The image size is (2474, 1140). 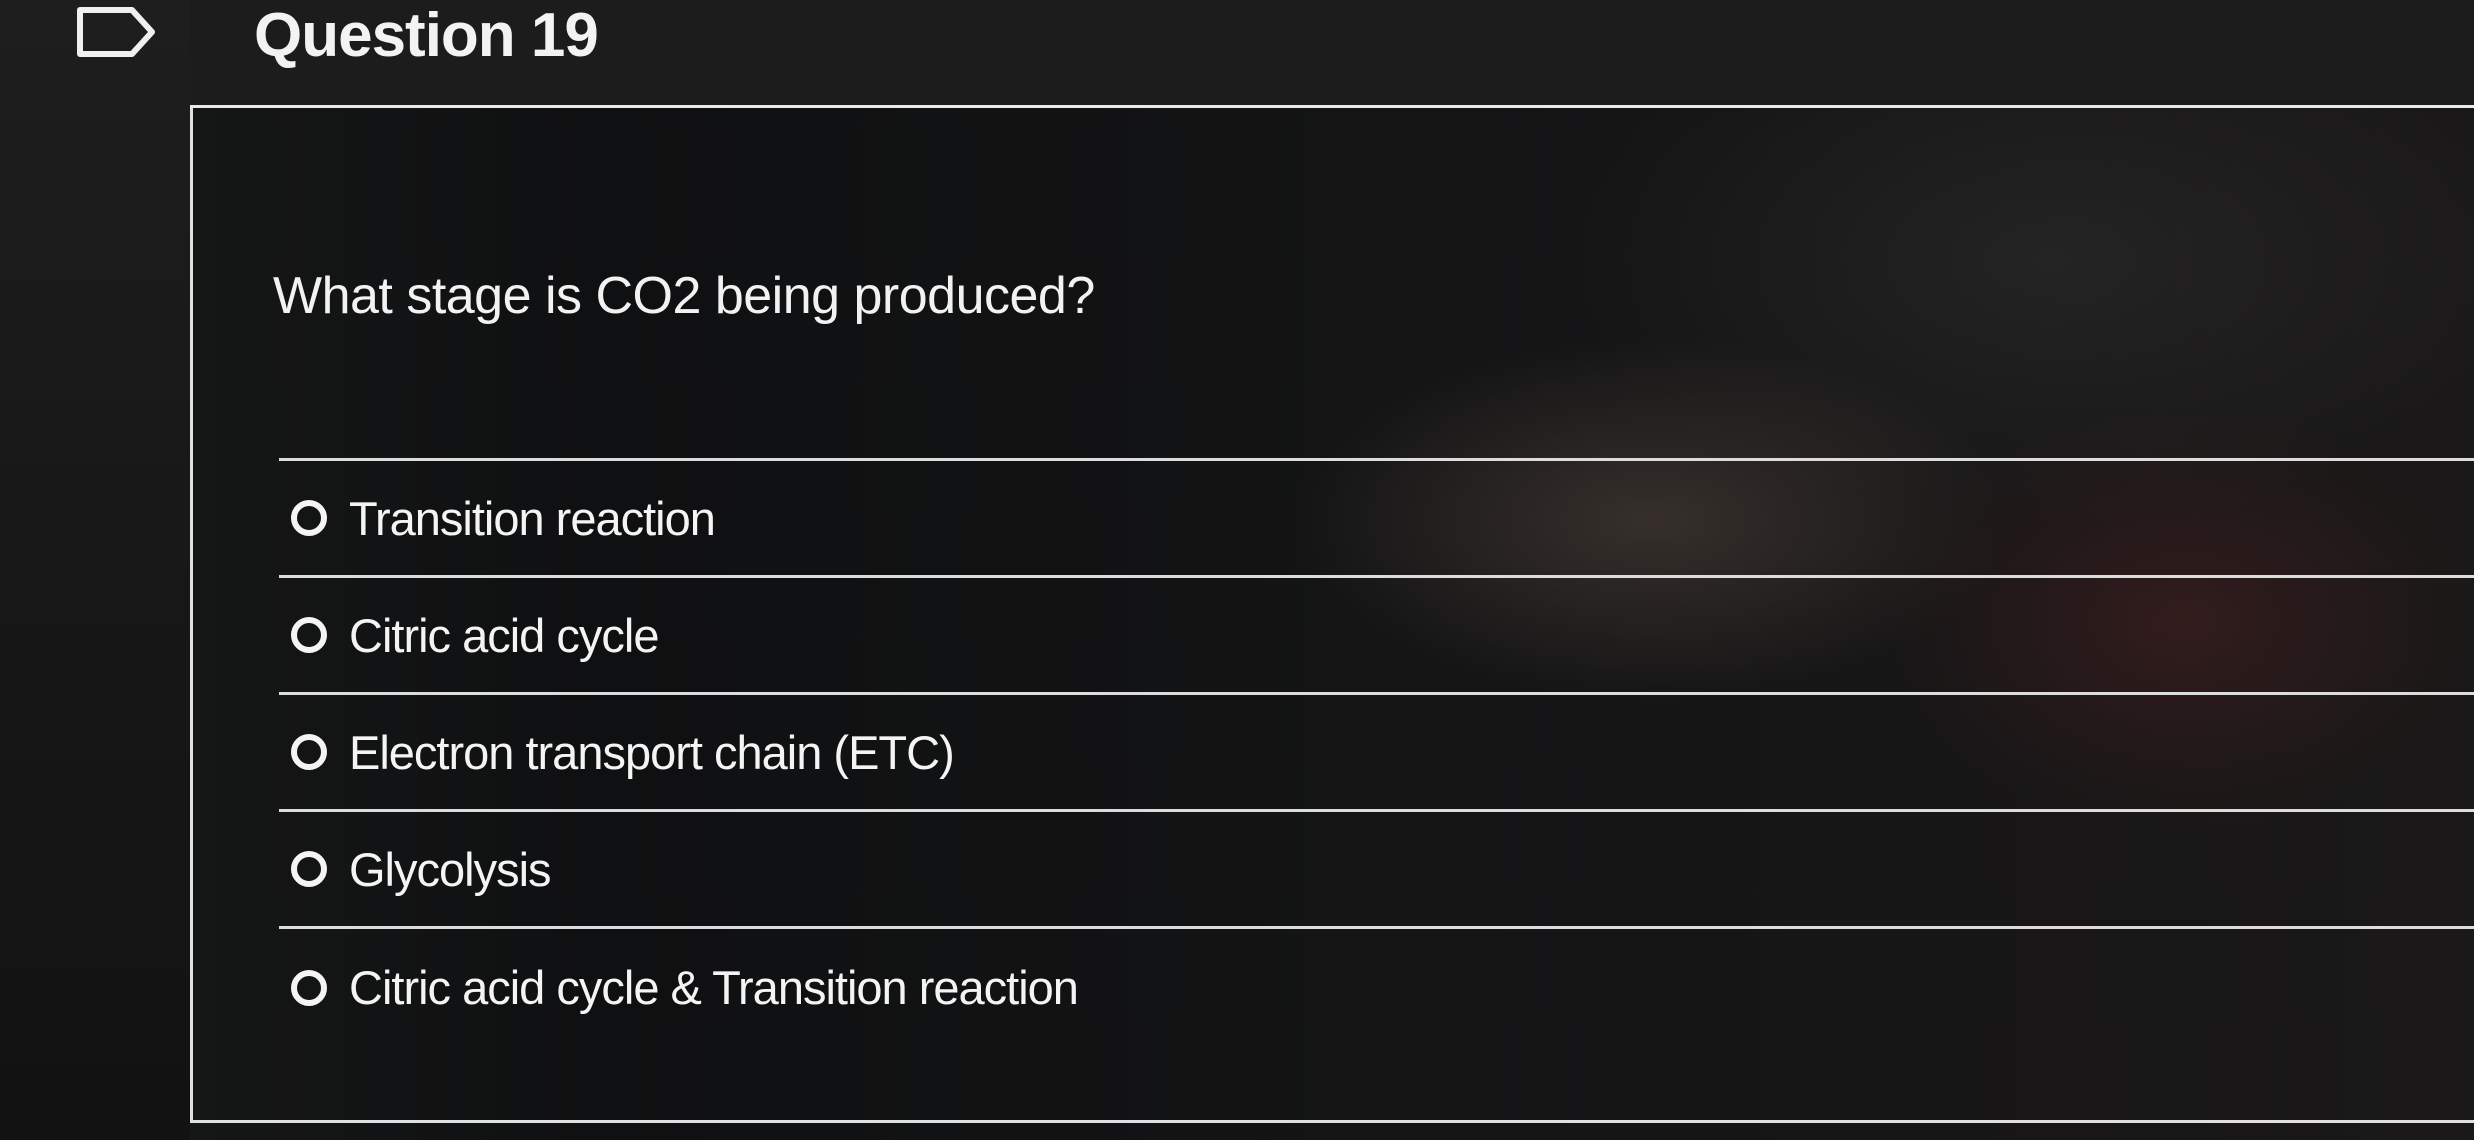 What do you see at coordinates (450, 869) in the screenshot?
I see `answer-choice-label: Glycolysis` at bounding box center [450, 869].